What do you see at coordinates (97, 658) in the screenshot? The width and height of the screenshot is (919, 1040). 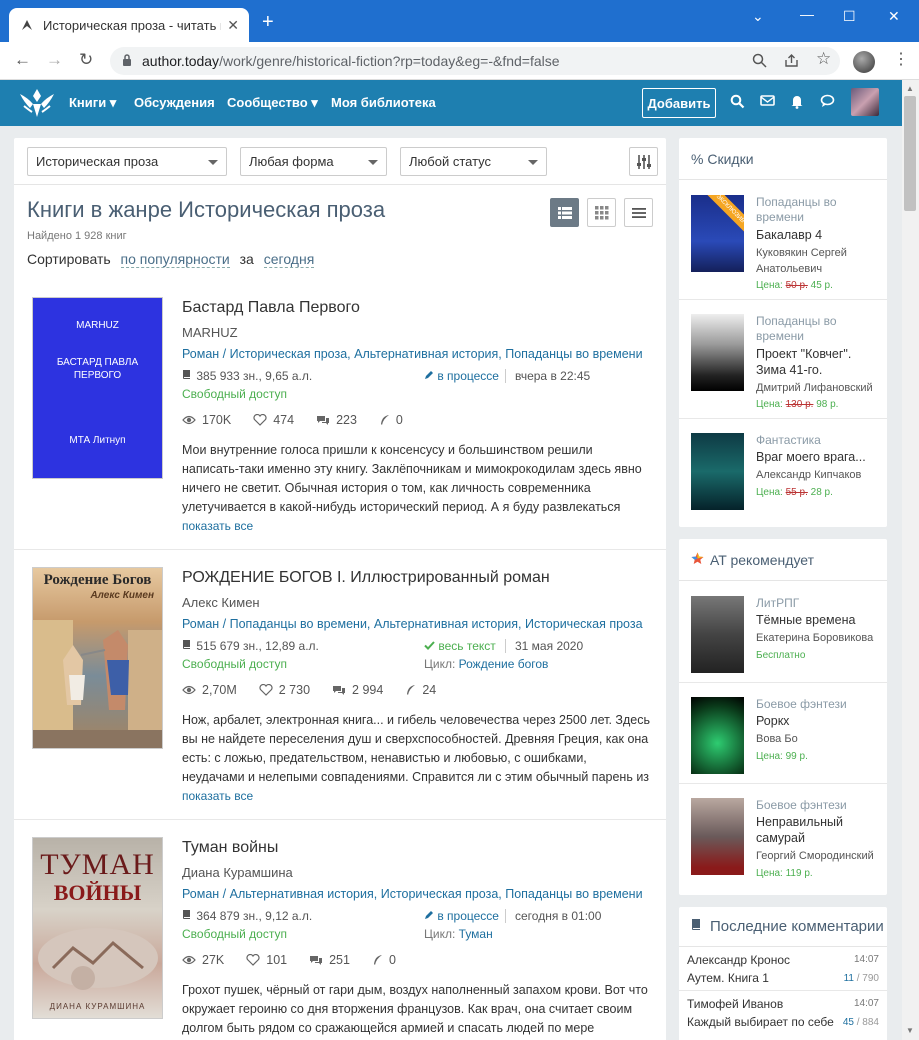 I see `book-cover: Рождение Богов Алекс Кимен` at bounding box center [97, 658].